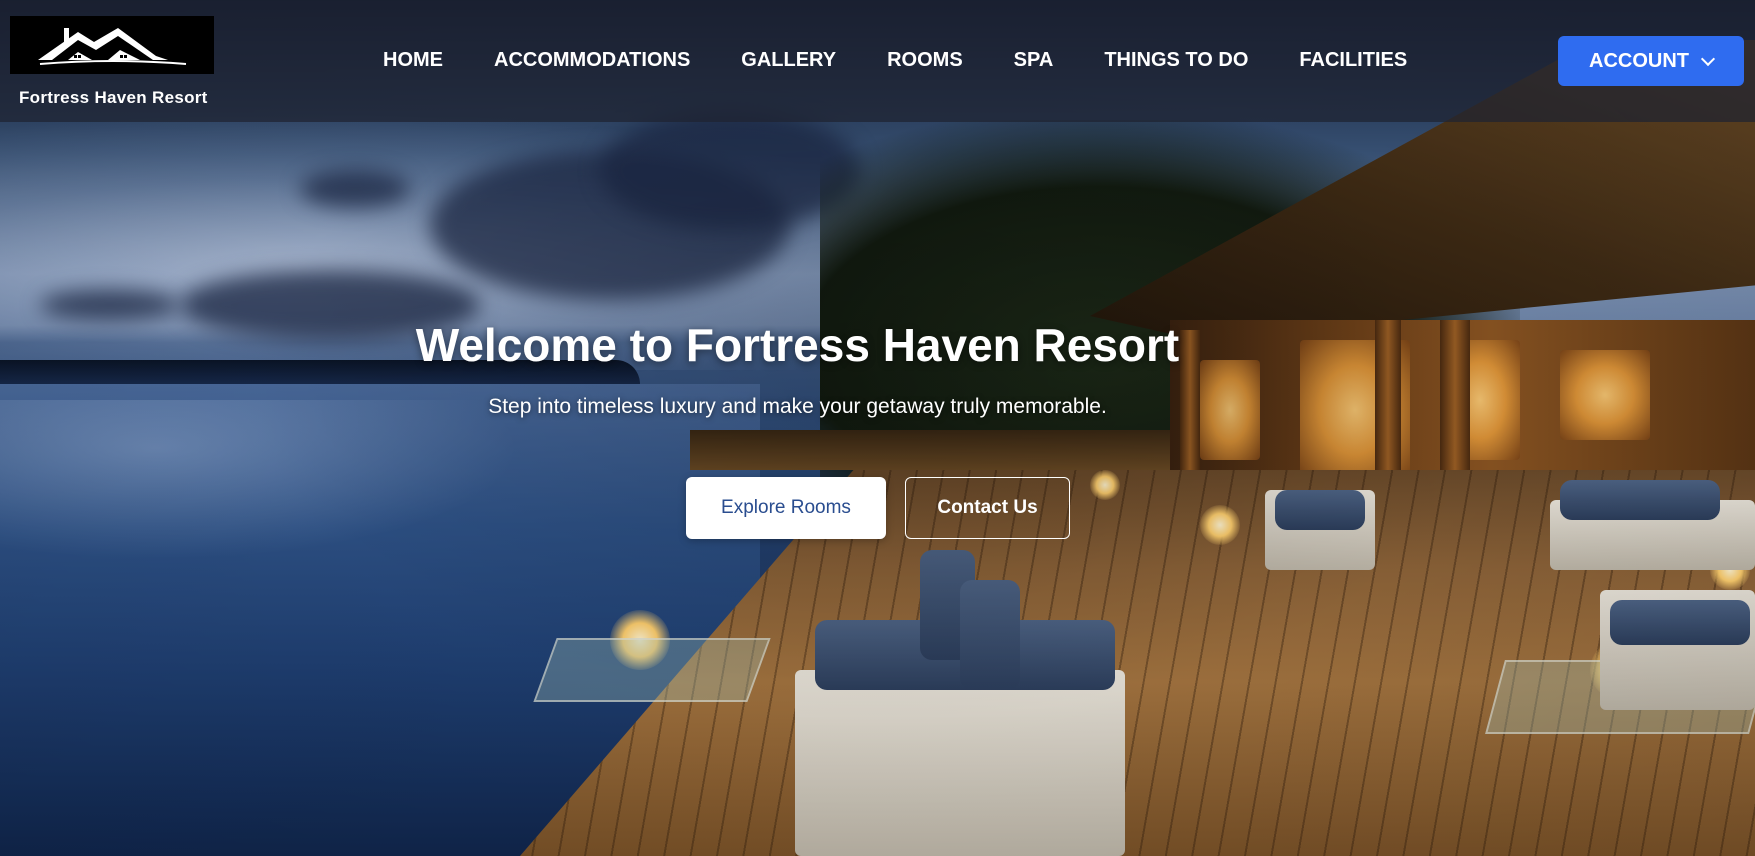 The width and height of the screenshot is (1755, 856). Describe the element at coordinates (925, 60) in the screenshot. I see `nav-item-rooms: ROOMS` at that location.